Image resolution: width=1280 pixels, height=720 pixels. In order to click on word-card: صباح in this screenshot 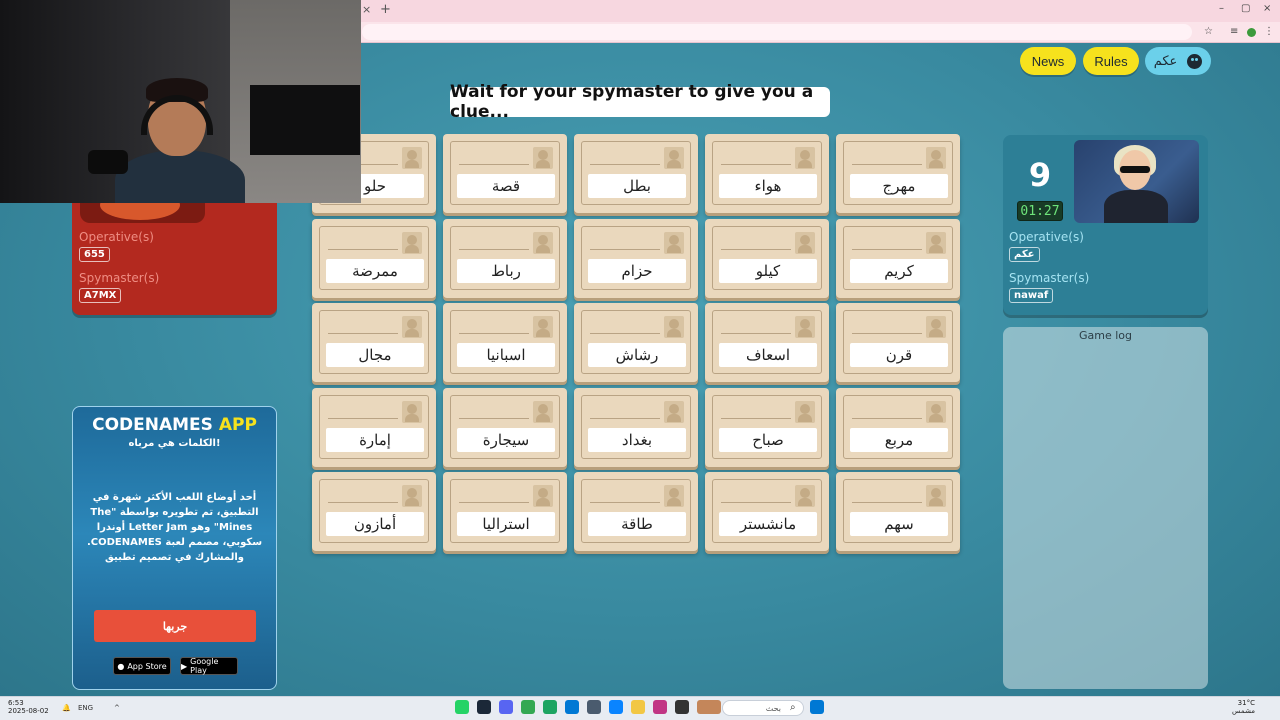, I will do `click(767, 427)`.